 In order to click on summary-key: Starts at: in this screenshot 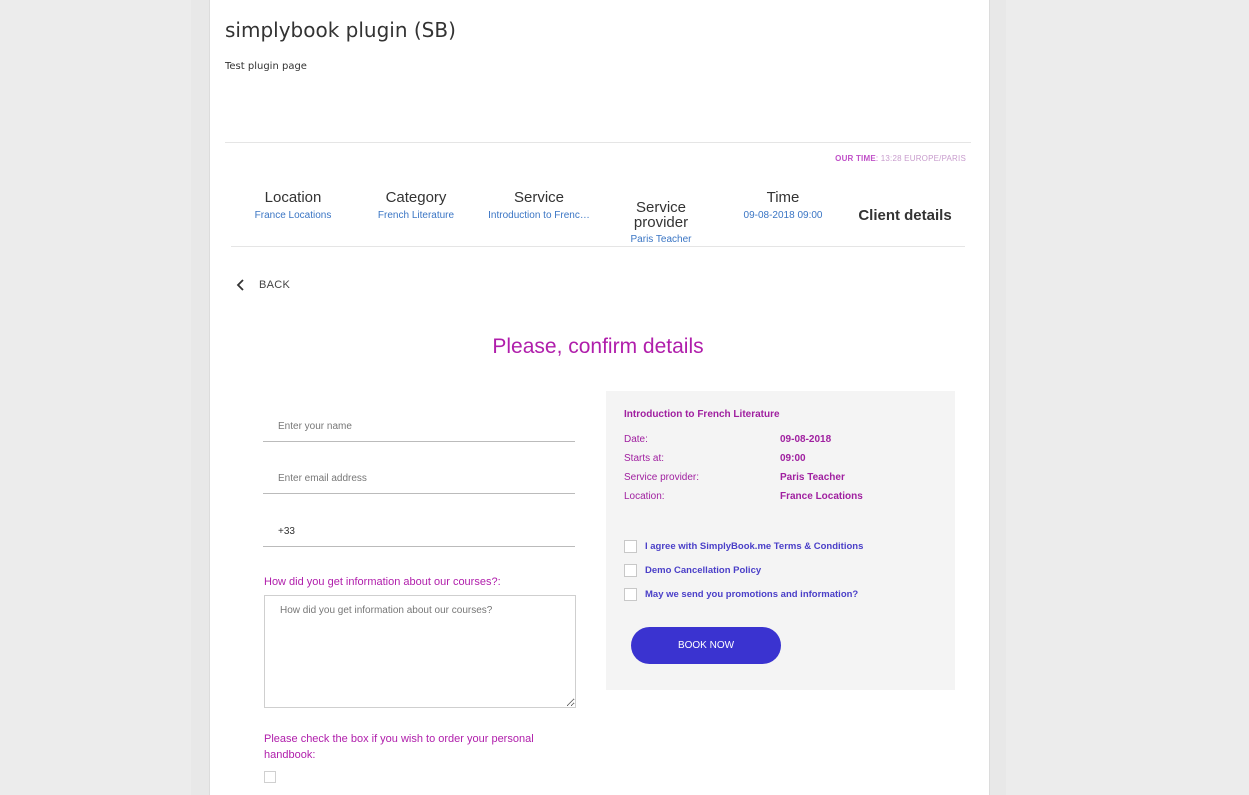, I will do `click(644, 458)`.